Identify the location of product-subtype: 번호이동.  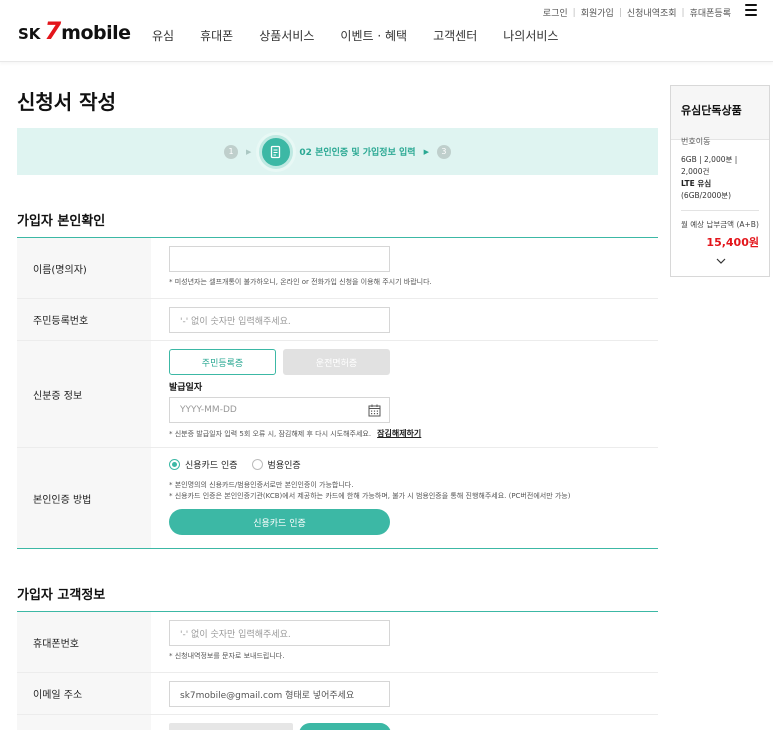
(696, 141).